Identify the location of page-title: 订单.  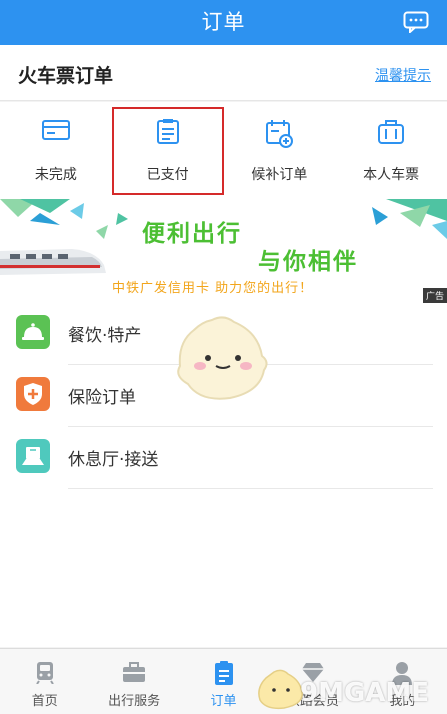
(223, 22).